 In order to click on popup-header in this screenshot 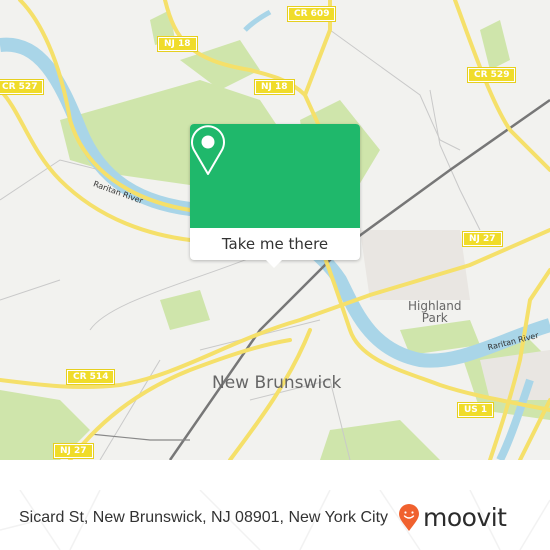, I will do `click(275, 176)`.